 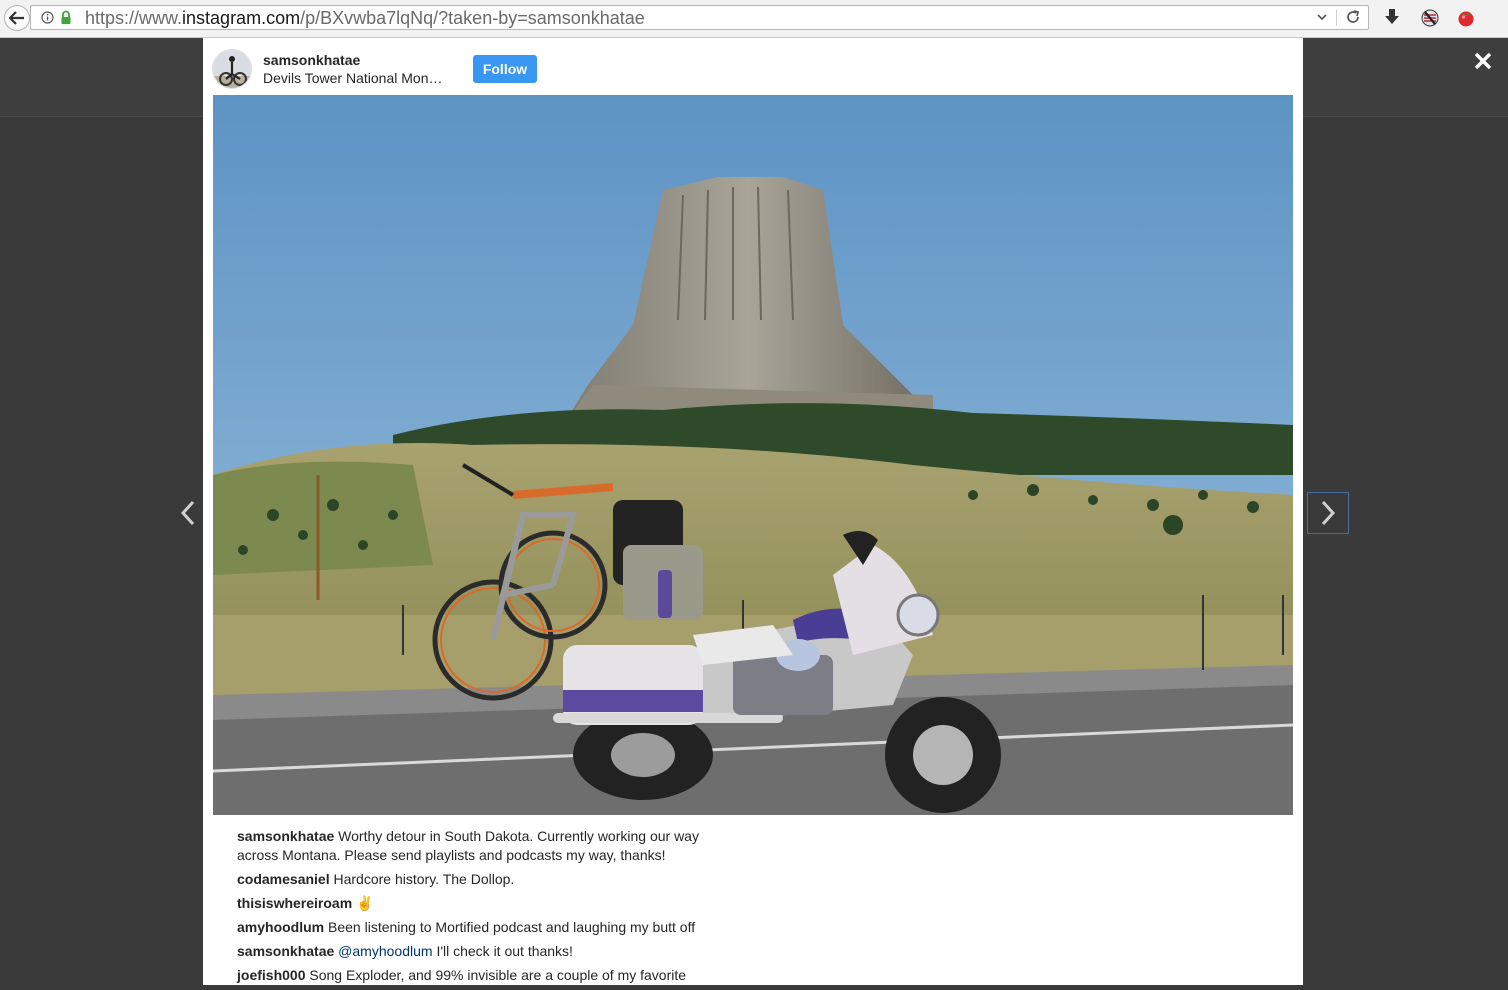 I want to click on arrow-left-icon, so click(x=16, y=18).